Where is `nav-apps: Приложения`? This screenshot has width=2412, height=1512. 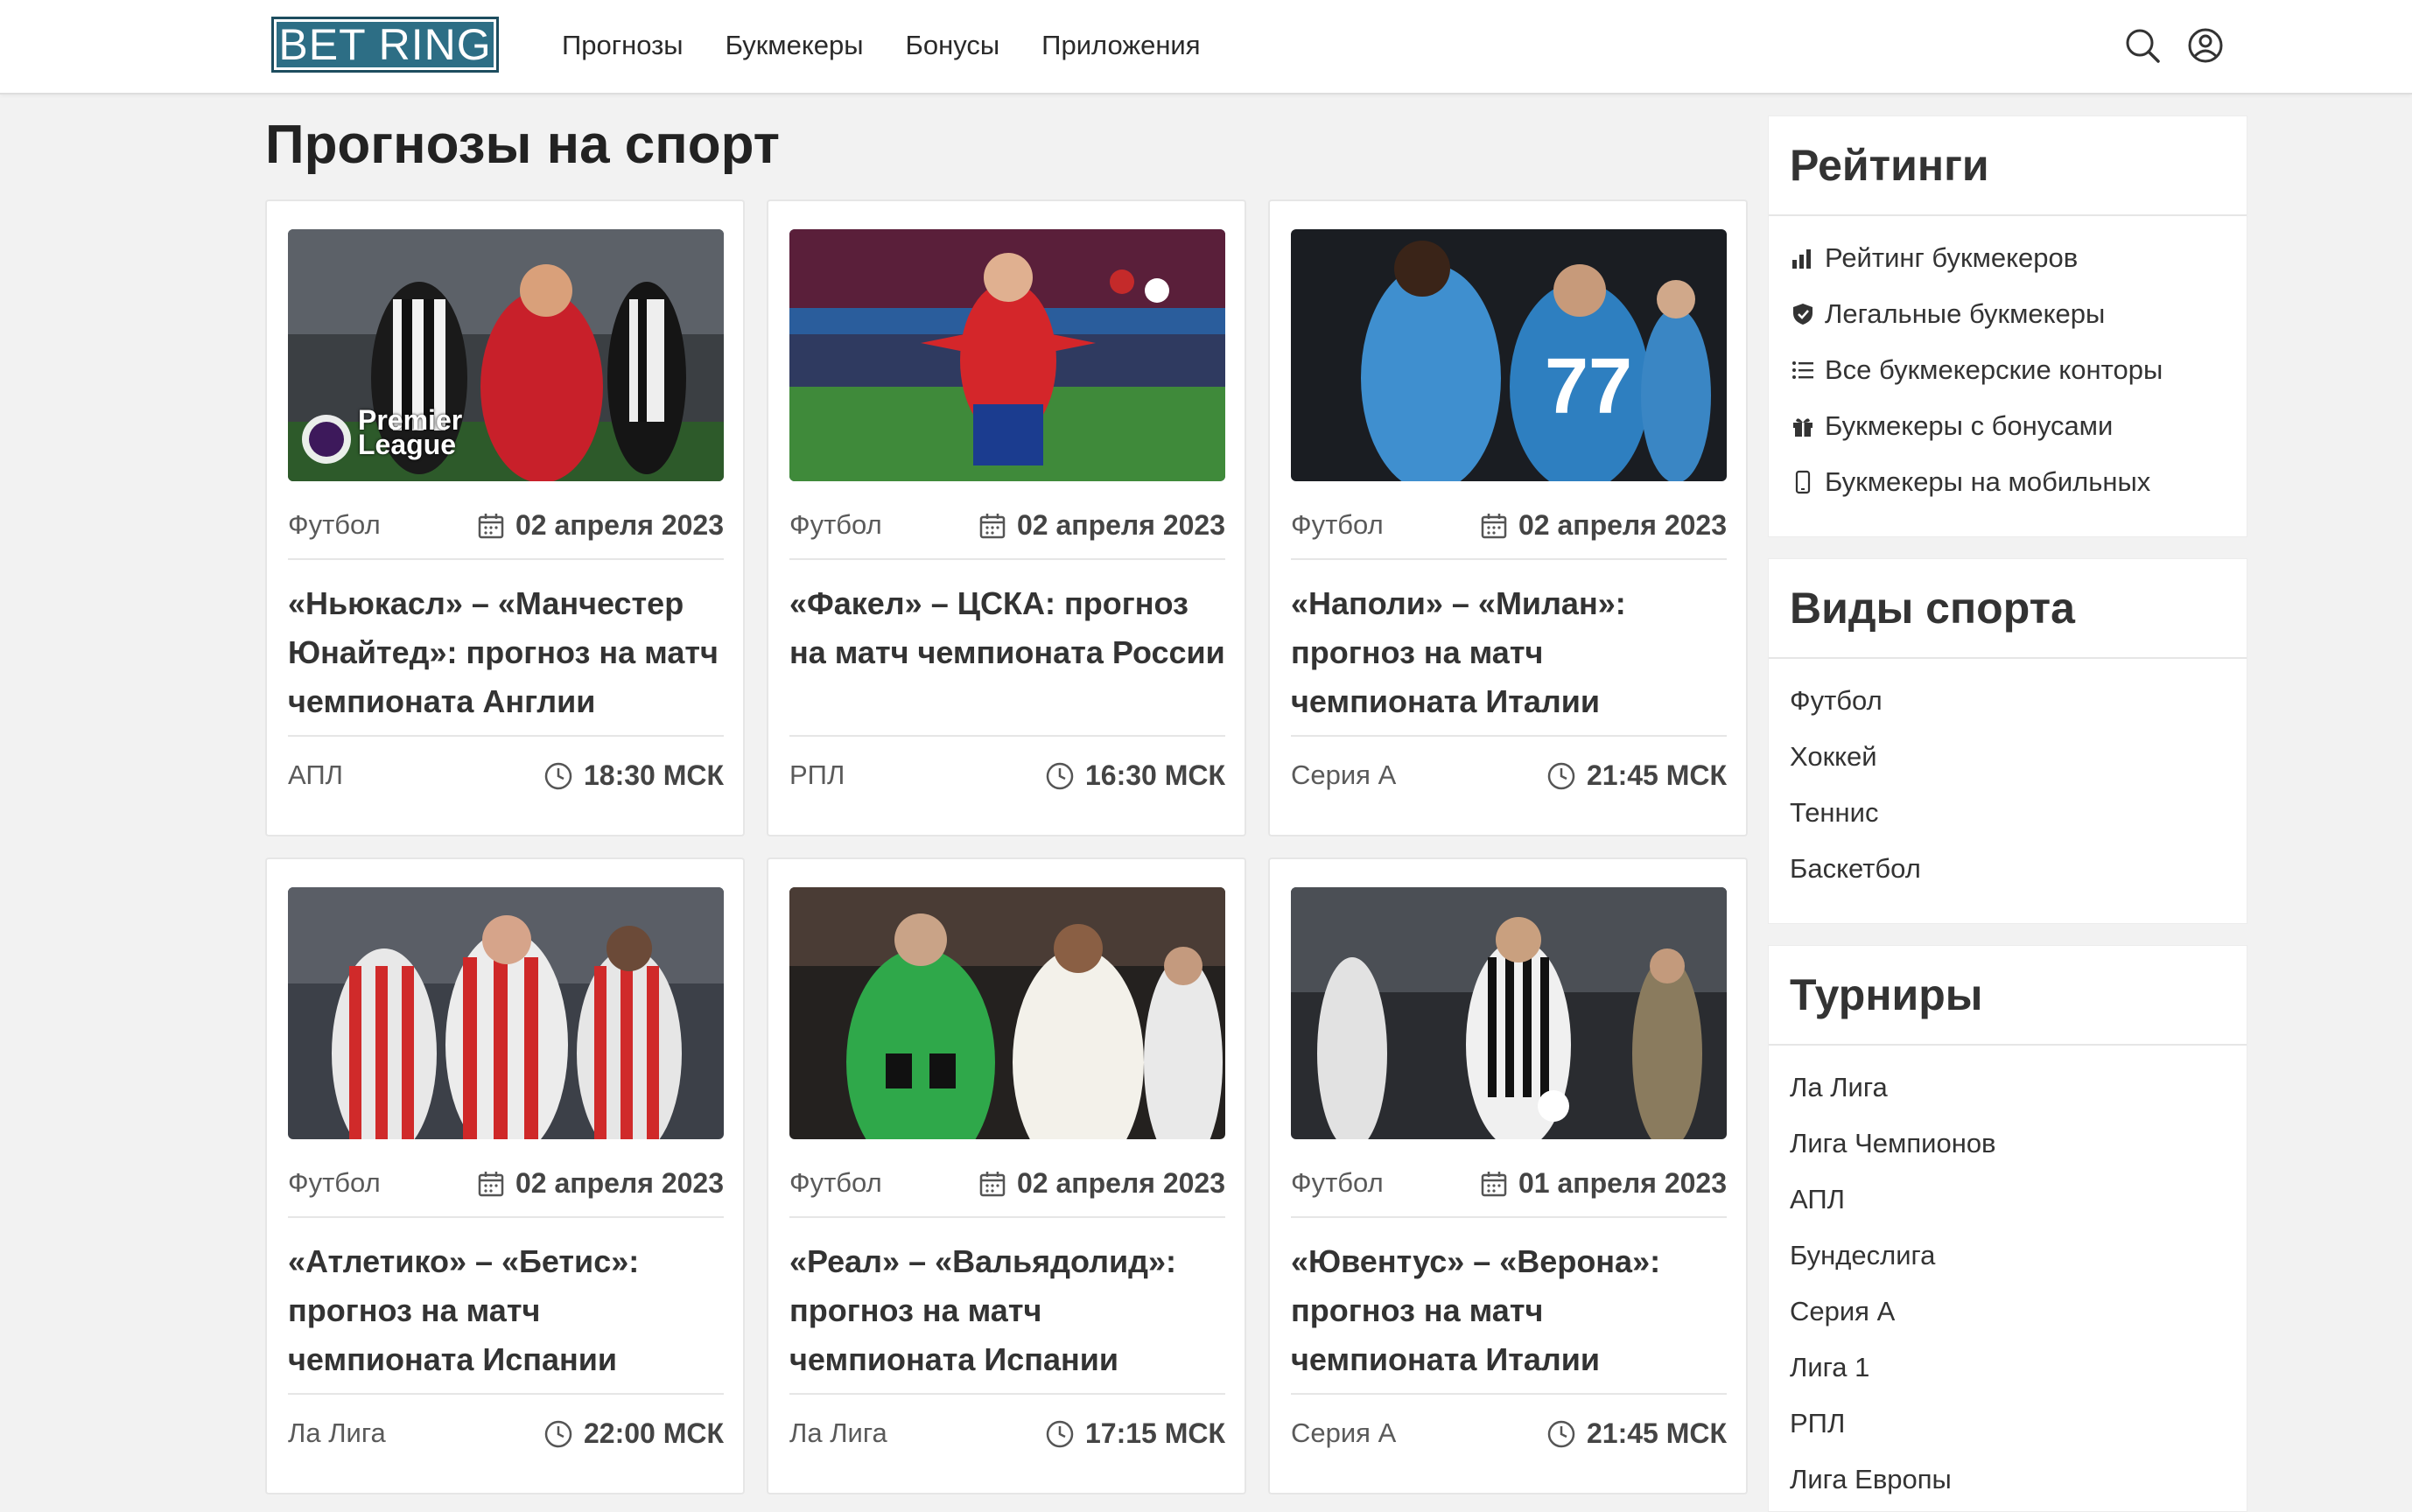 nav-apps: Приложения is located at coordinates (1120, 45).